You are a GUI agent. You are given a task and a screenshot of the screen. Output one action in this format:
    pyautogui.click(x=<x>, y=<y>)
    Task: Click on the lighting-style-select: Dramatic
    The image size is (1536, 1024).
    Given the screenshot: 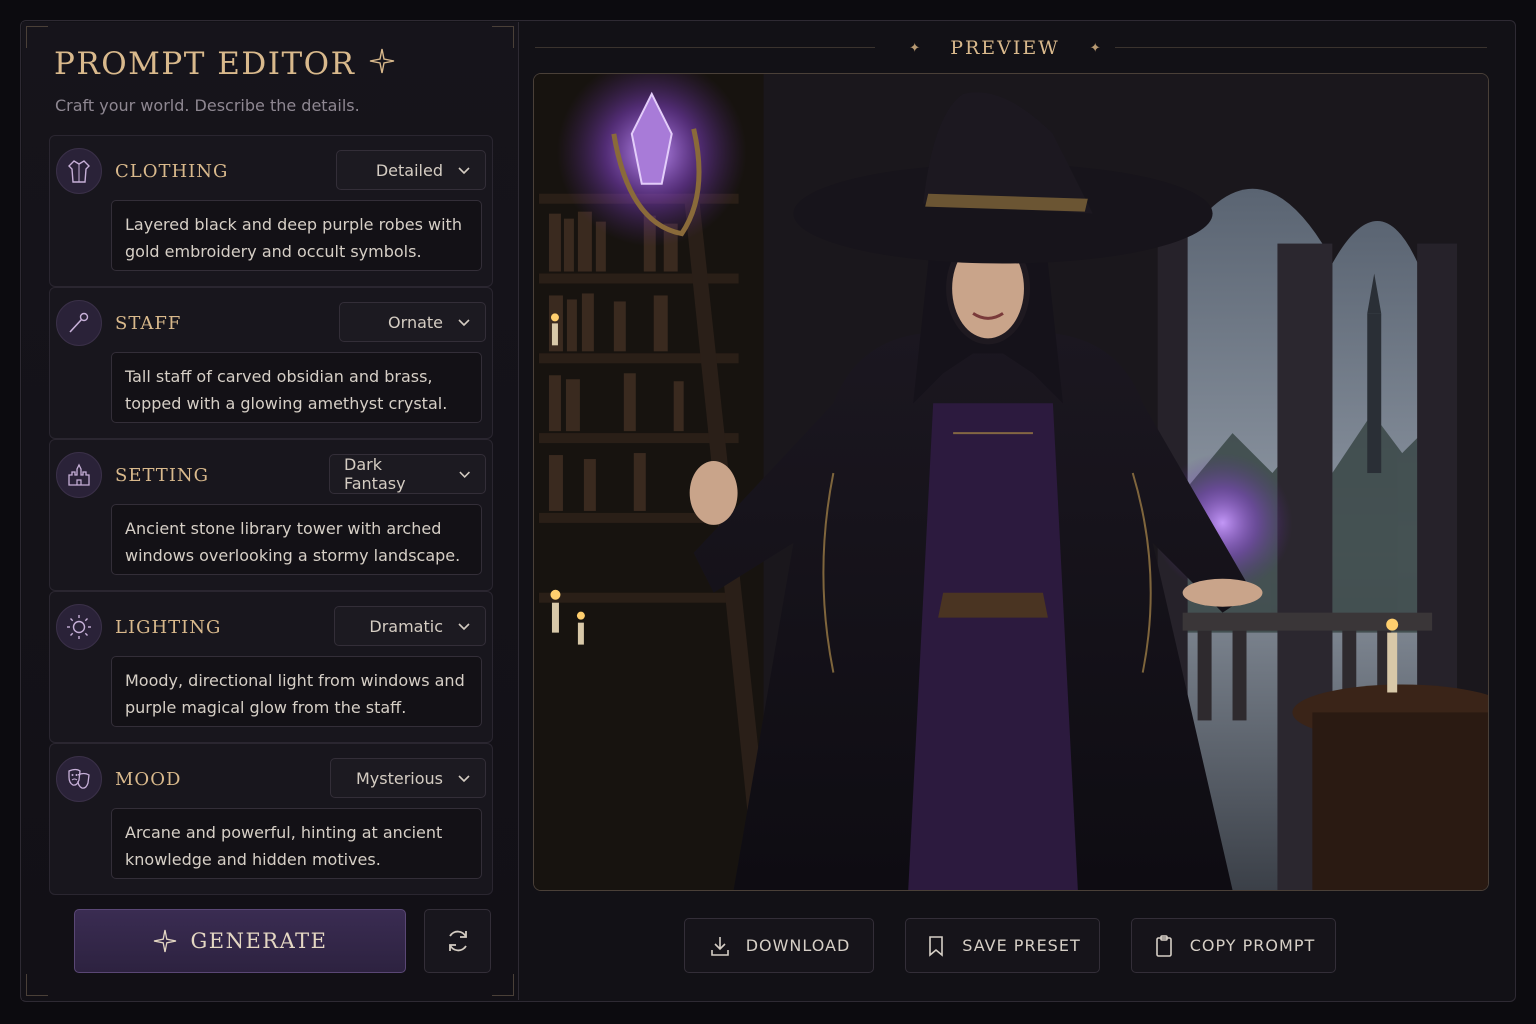 What is the action you would take?
    pyautogui.click(x=410, y=626)
    